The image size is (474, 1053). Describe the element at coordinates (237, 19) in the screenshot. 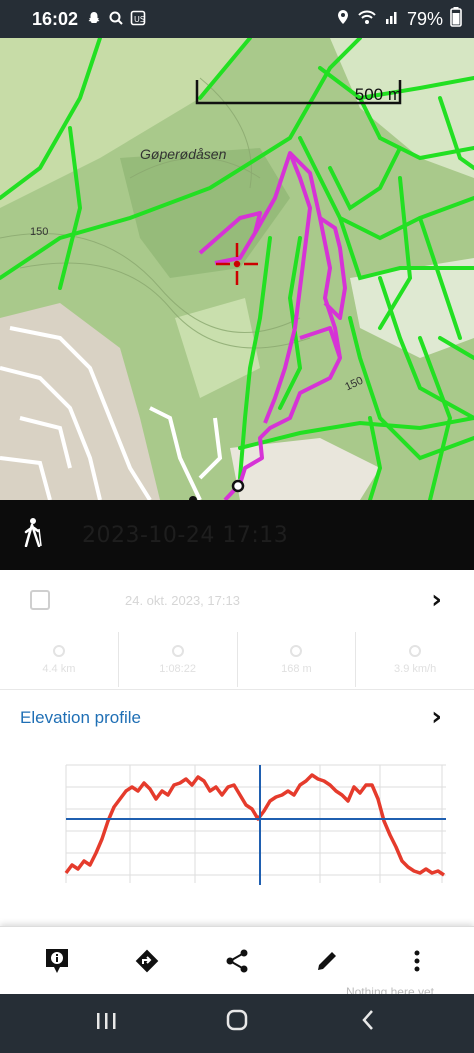

I see `status-bar: 16:02 US 79%` at that location.